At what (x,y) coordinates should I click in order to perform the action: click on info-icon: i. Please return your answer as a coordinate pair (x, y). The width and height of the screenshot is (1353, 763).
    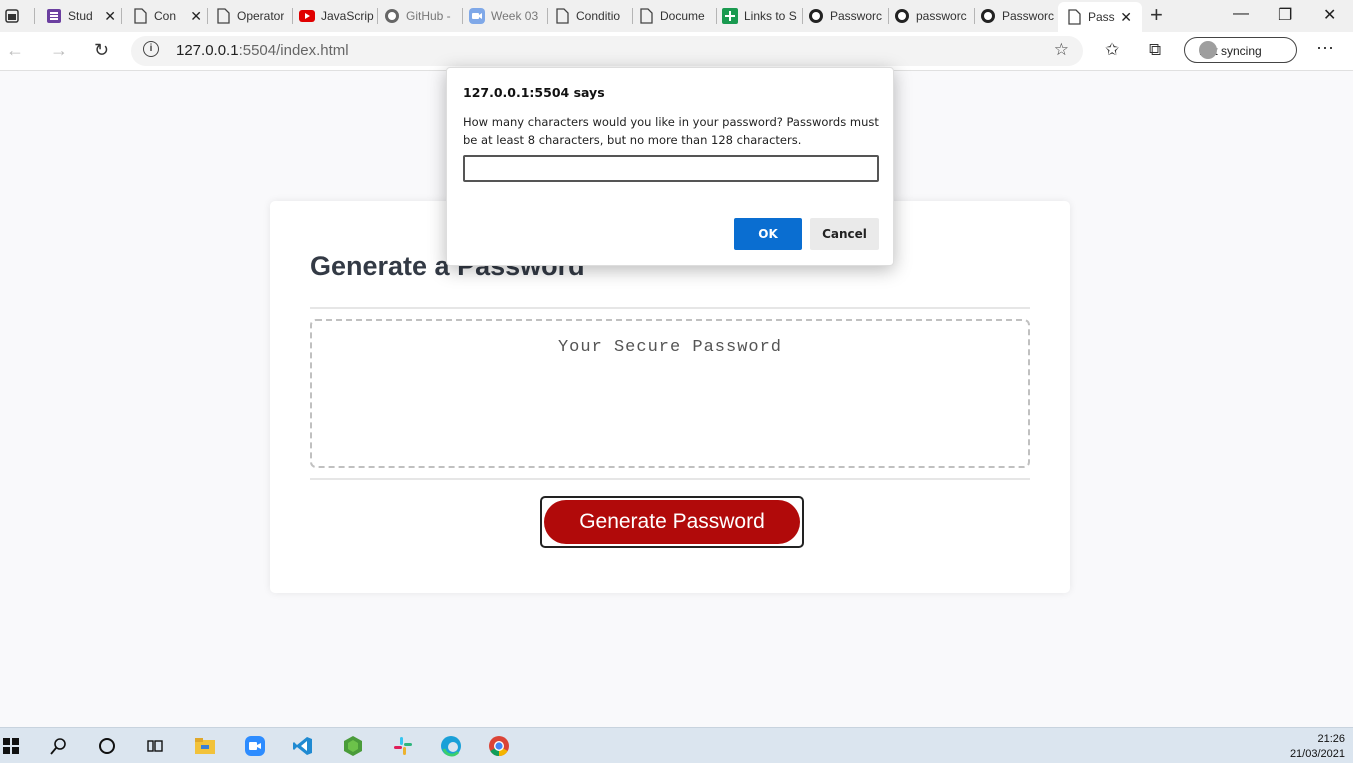
    Looking at the image, I should click on (151, 49).